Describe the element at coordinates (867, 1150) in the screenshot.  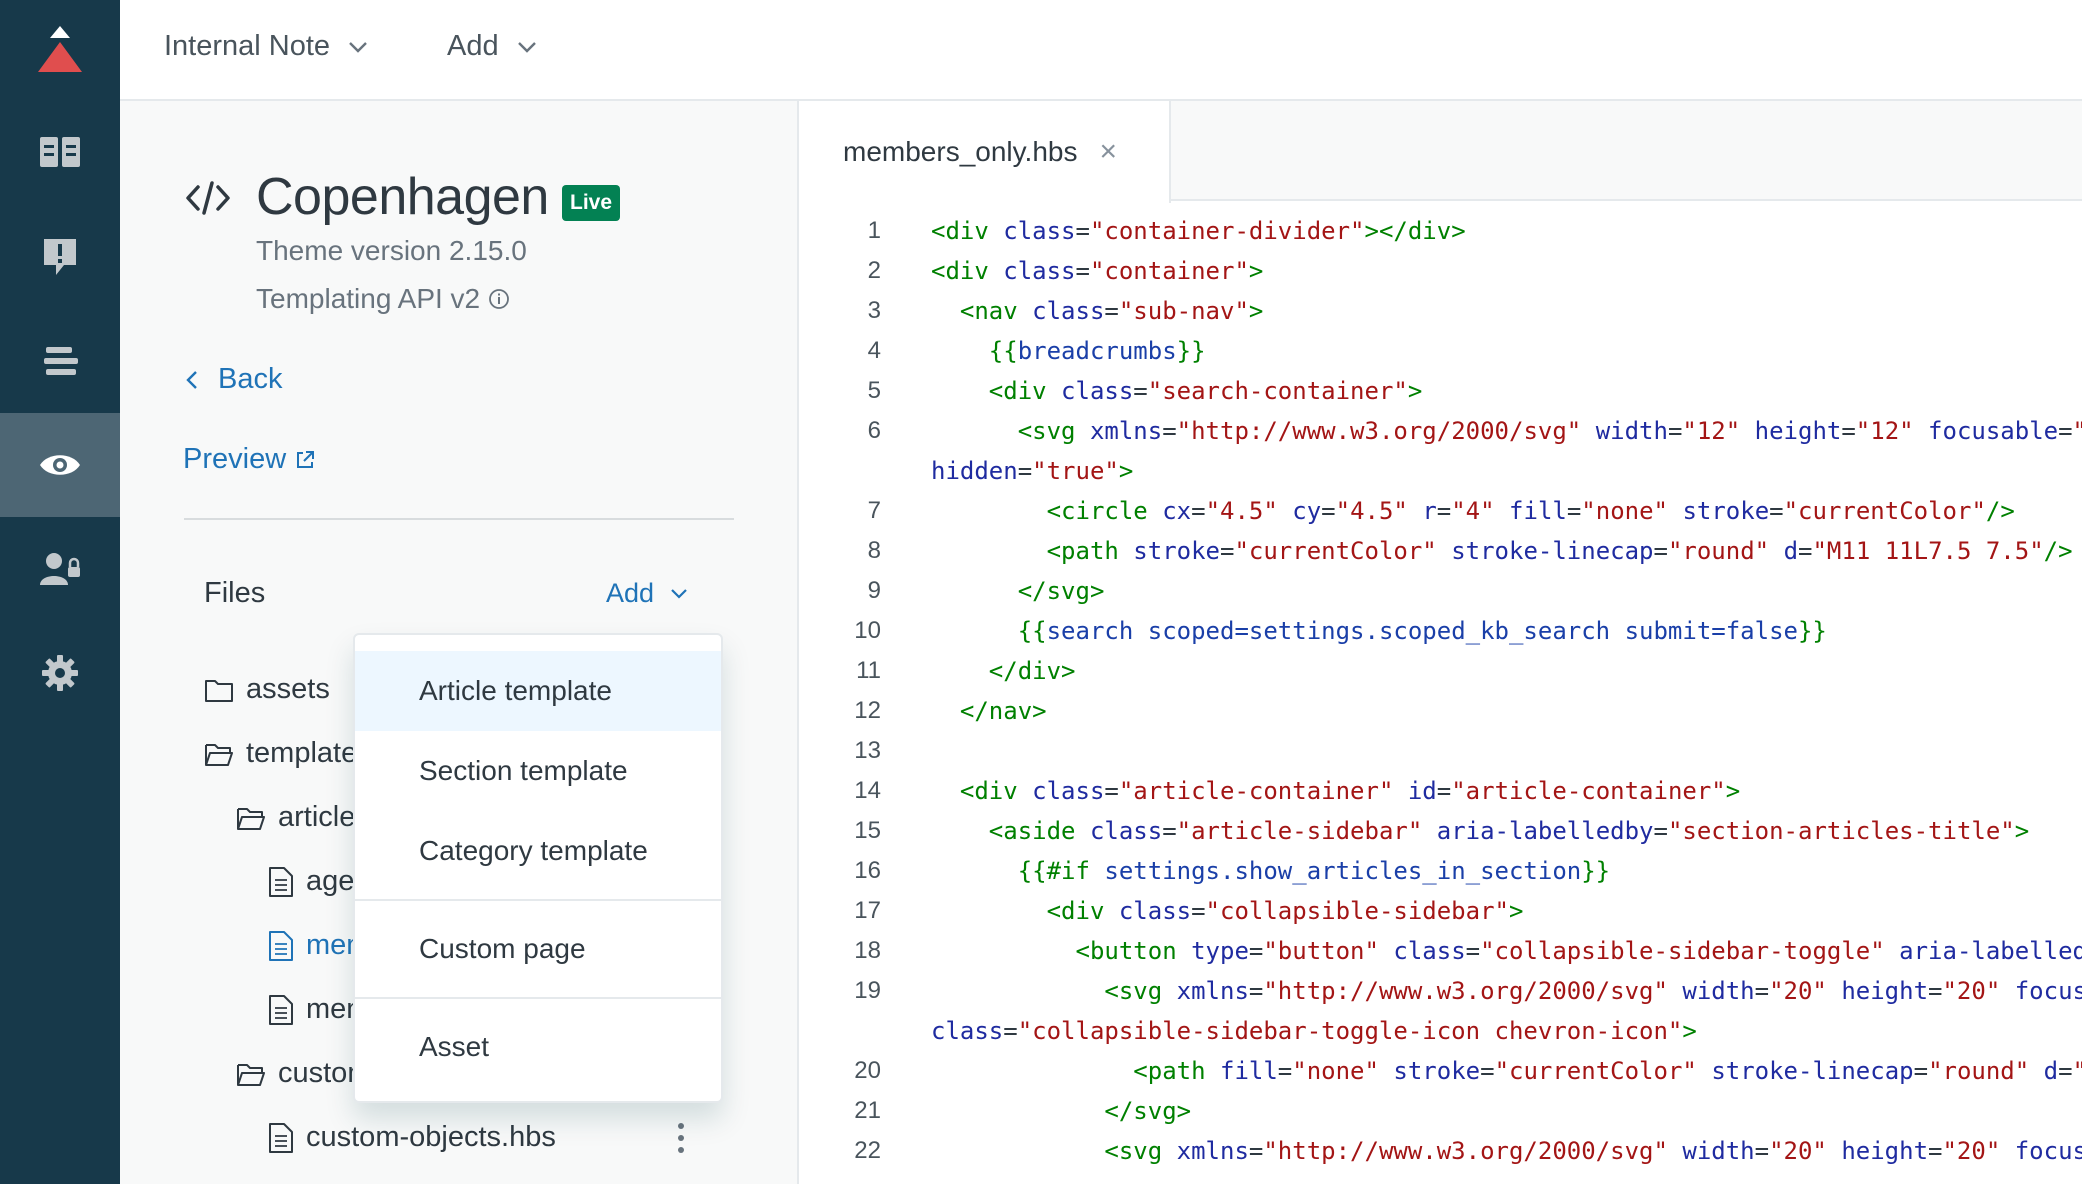
I see `line-number: 22` at that location.